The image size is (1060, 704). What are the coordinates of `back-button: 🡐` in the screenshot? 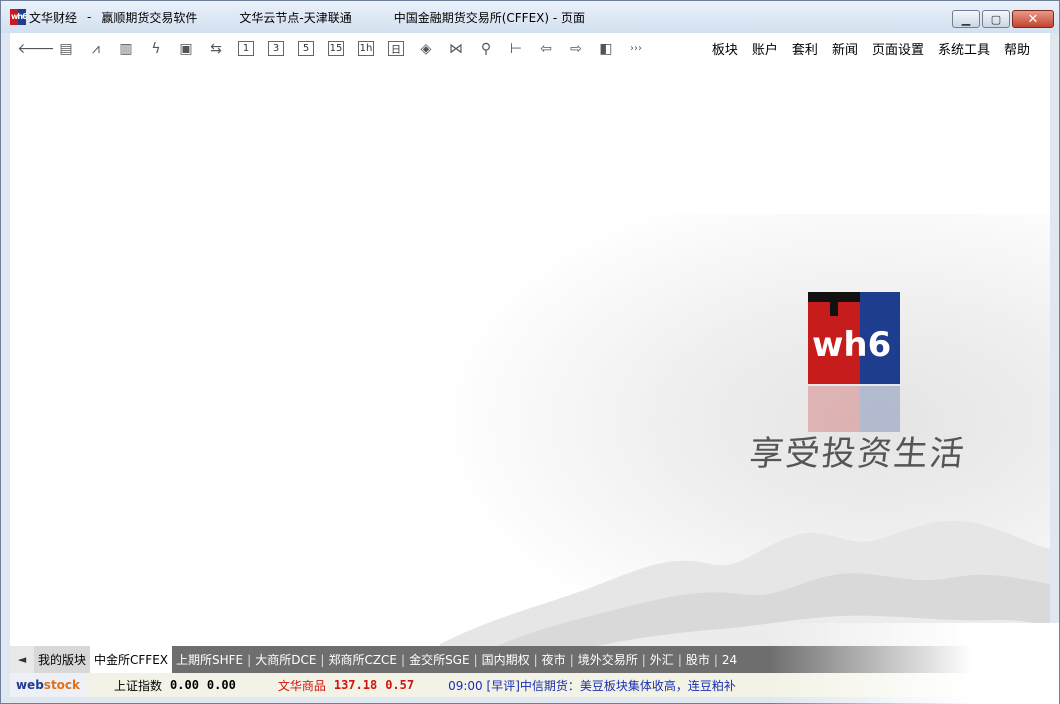 It's located at (36, 49).